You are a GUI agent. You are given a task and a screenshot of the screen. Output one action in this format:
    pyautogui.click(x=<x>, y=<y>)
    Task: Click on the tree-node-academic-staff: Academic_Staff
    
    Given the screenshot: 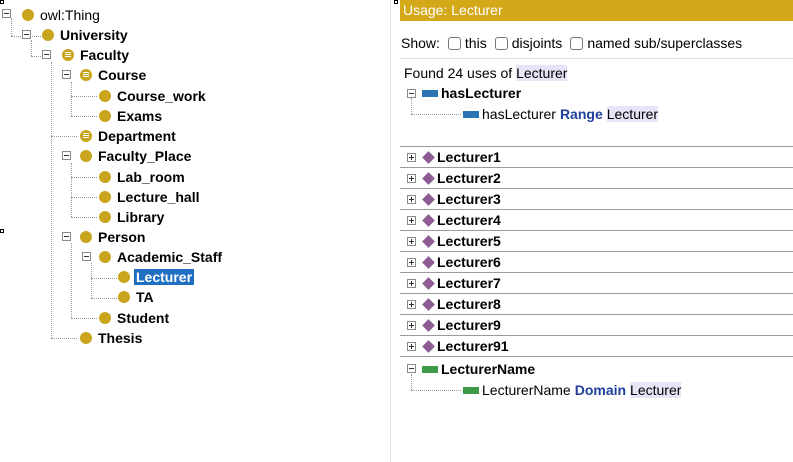 What is the action you would take?
    pyautogui.click(x=160, y=257)
    